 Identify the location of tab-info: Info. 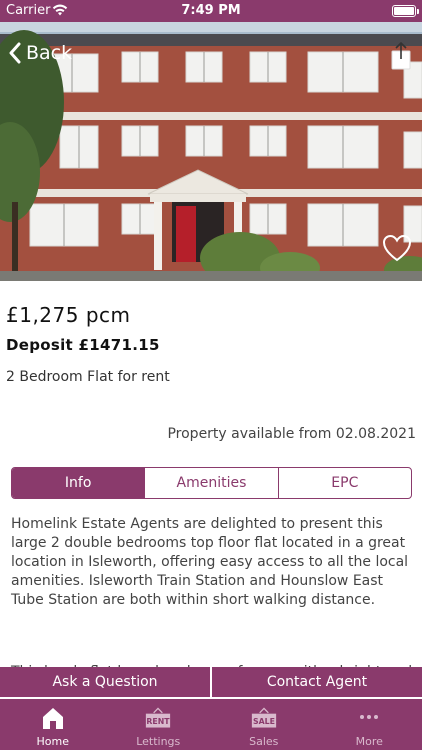
(78, 483).